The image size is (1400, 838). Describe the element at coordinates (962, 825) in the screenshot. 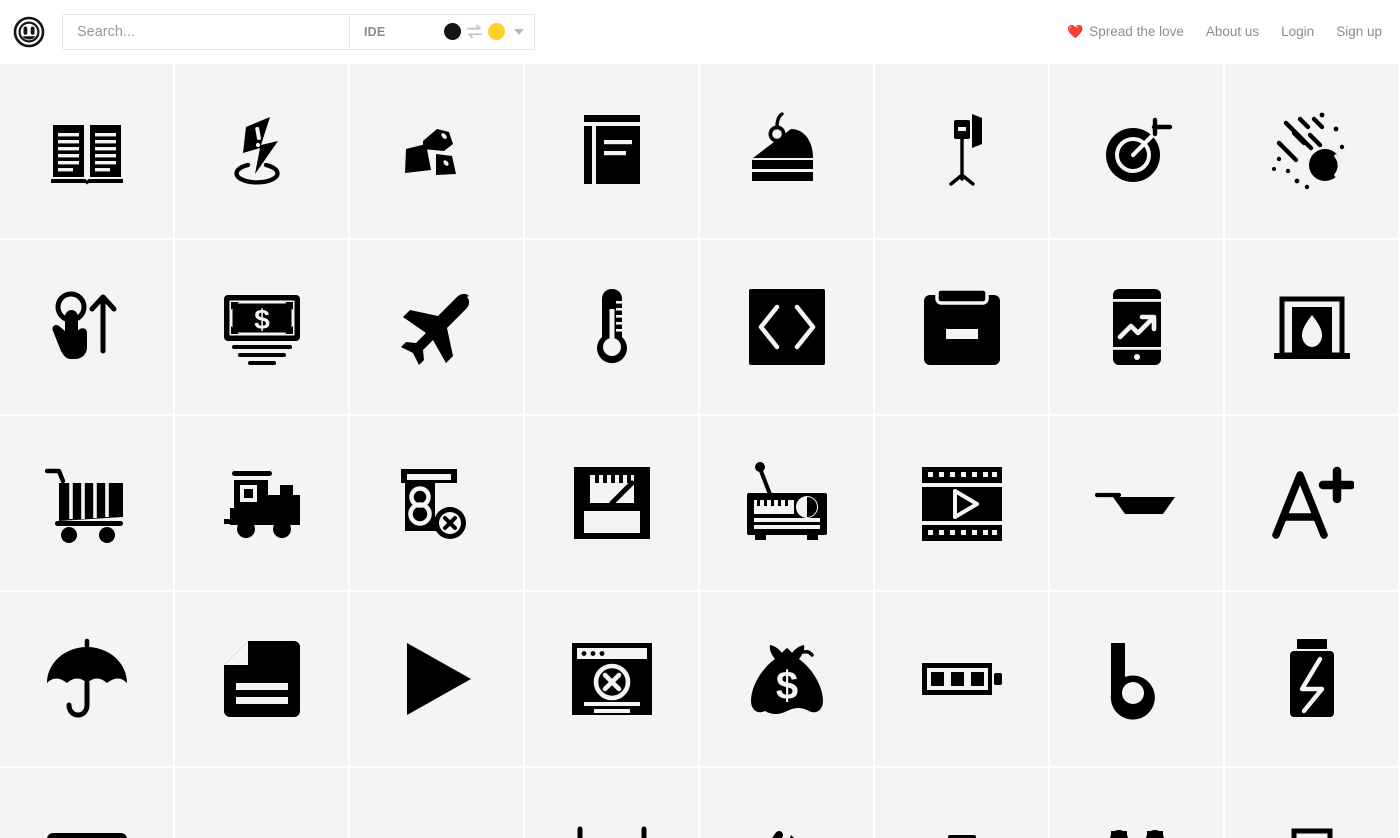

I see `square-small-icon` at that location.